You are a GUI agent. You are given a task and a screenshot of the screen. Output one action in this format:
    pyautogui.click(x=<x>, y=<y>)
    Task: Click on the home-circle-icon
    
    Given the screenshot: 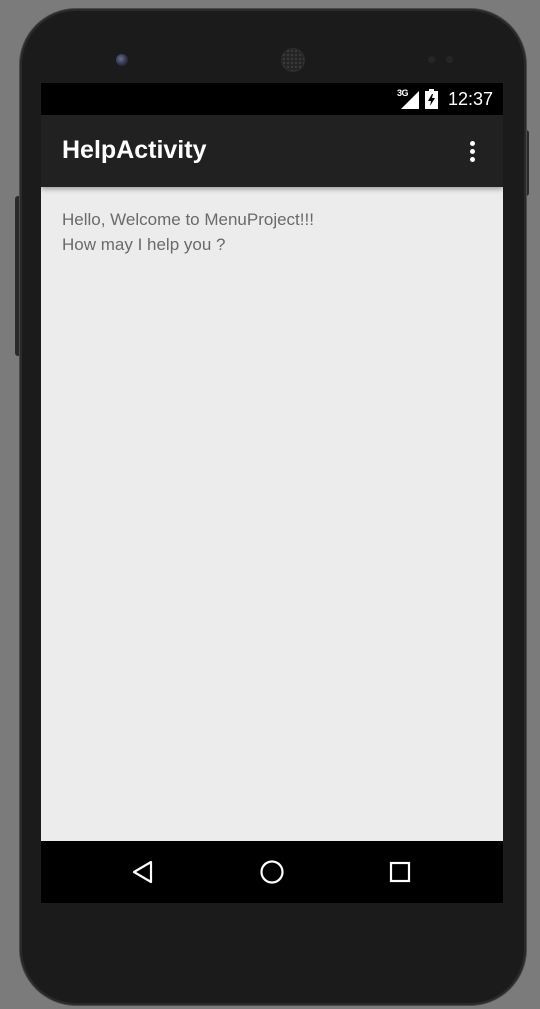 What is the action you would take?
    pyautogui.click(x=272, y=872)
    